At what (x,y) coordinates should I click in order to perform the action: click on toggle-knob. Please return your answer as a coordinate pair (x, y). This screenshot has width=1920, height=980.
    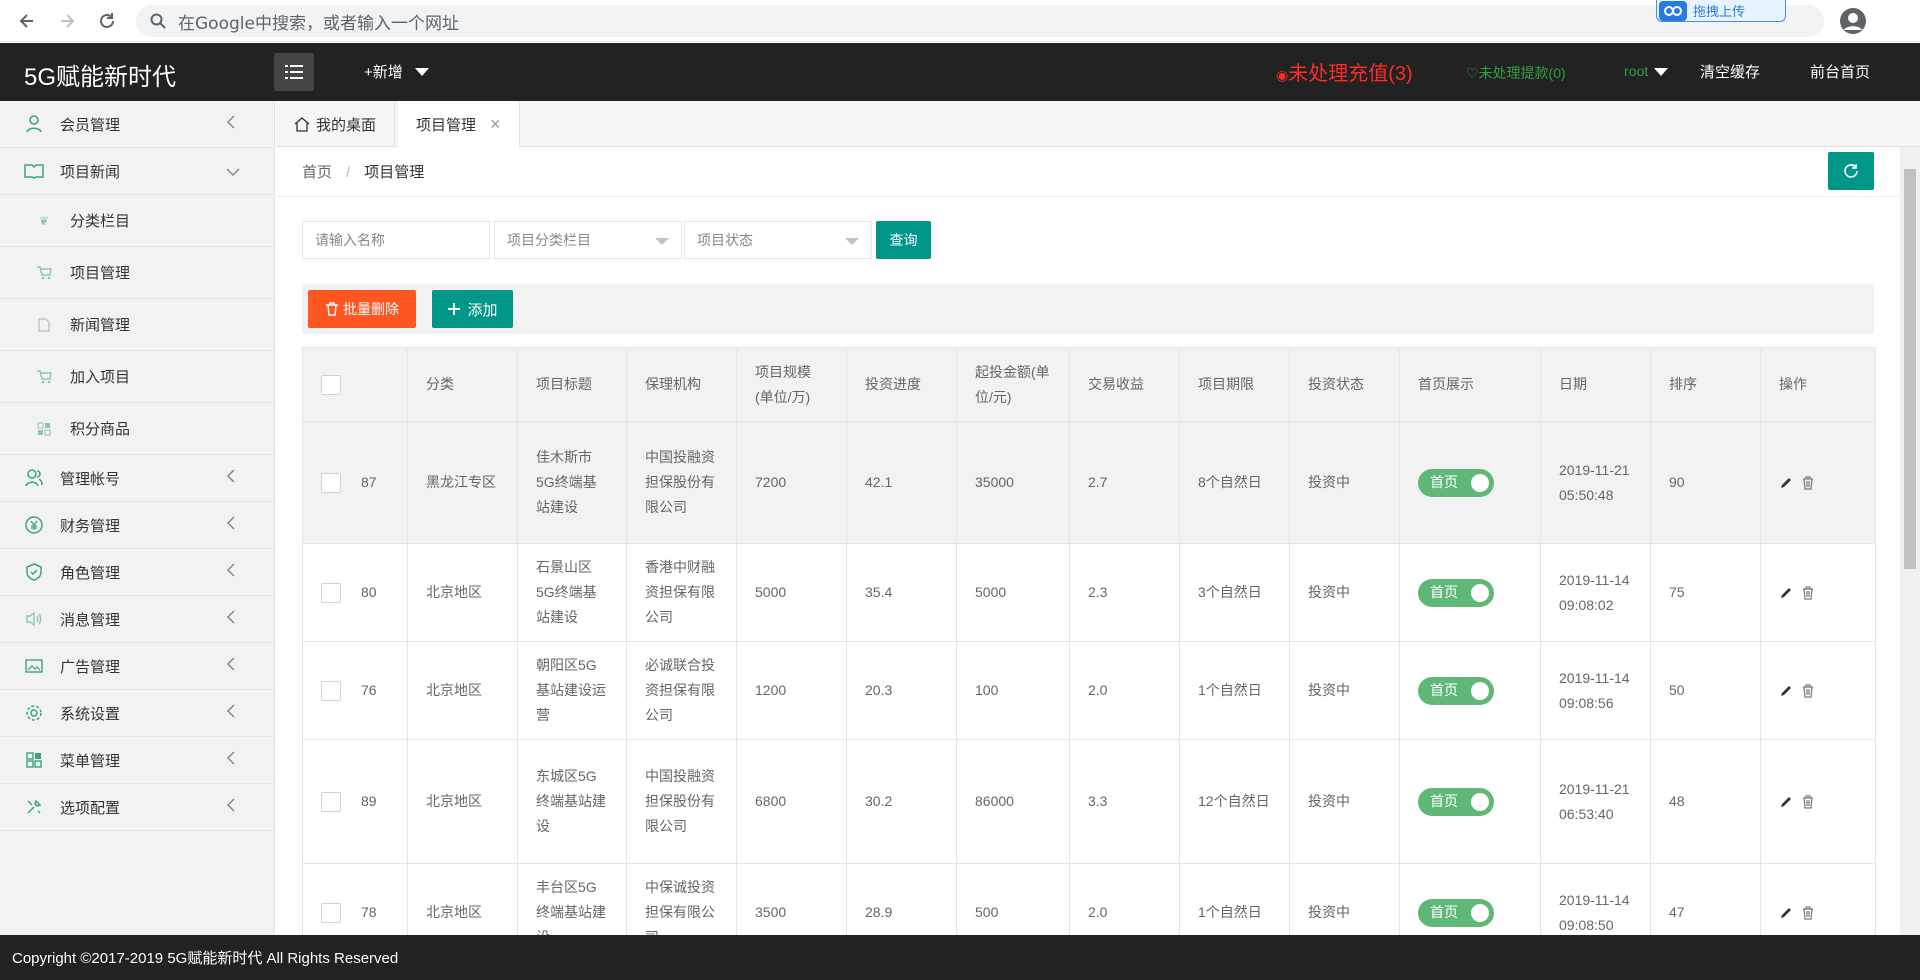
    Looking at the image, I should click on (1480, 592).